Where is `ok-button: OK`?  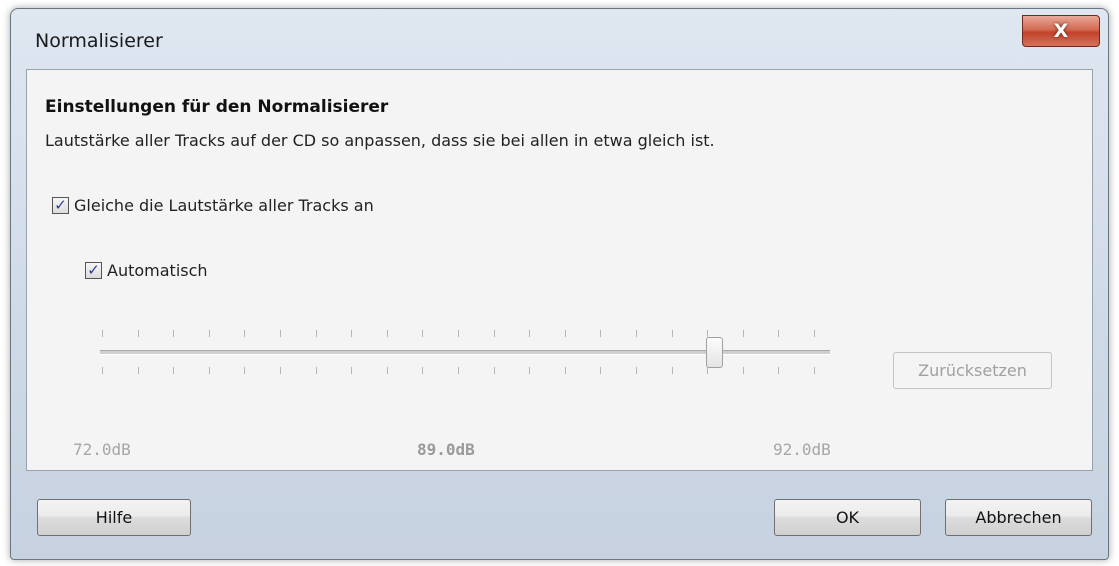
ok-button: OK is located at coordinates (847, 517).